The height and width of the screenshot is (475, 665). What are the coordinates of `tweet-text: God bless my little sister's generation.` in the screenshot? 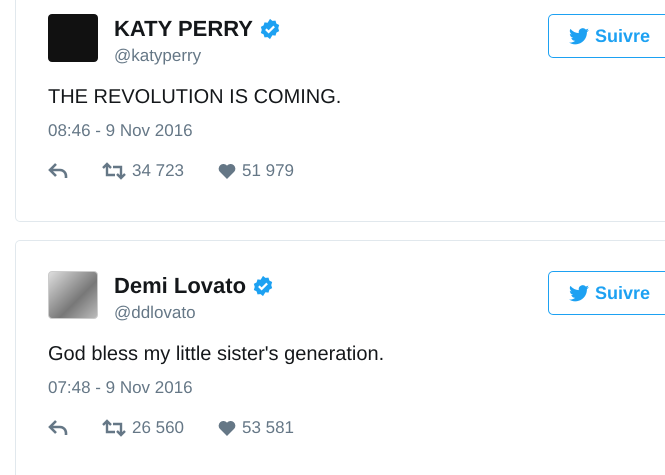 It's located at (216, 354).